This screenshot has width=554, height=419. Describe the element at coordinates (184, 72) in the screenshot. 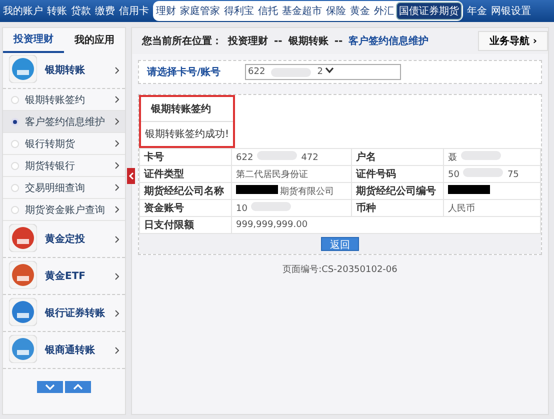

I see `field-label: 请选择卡号/账号` at that location.